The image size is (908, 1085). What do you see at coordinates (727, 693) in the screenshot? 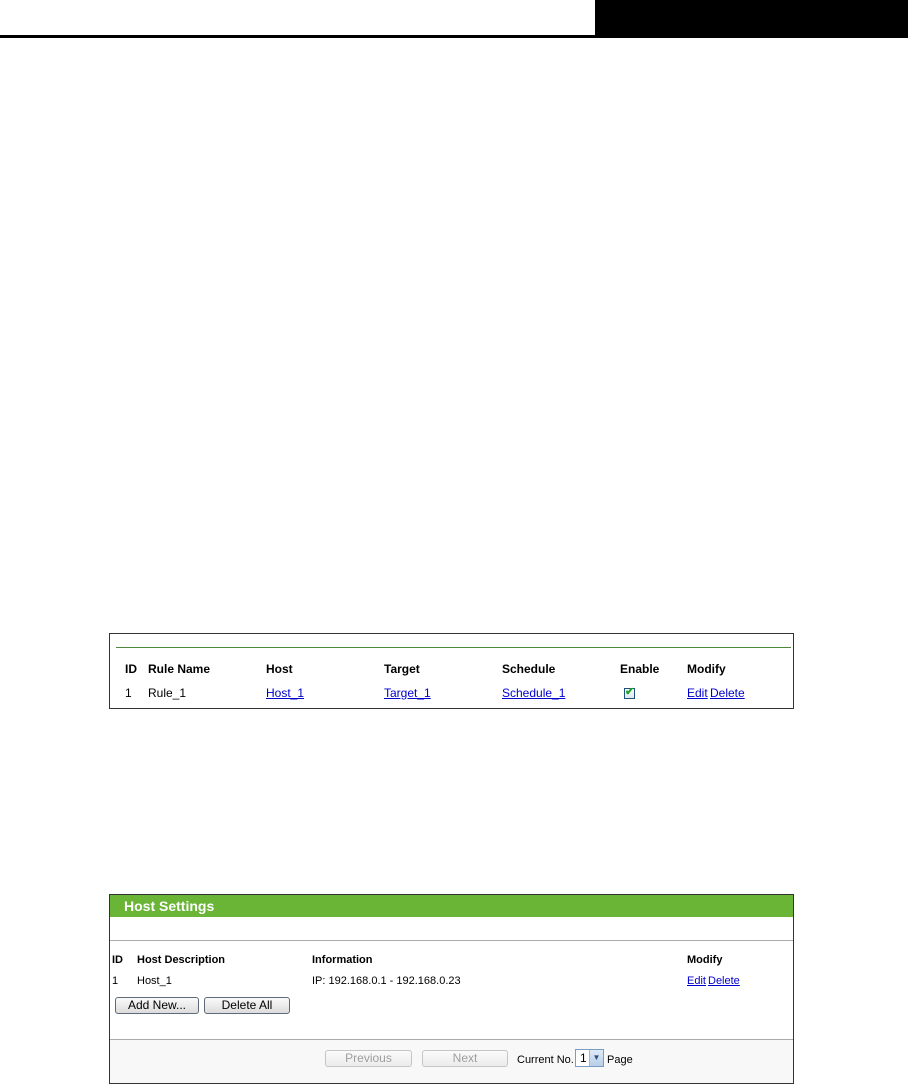
I see `rule-row-delete-link: Delete` at bounding box center [727, 693].